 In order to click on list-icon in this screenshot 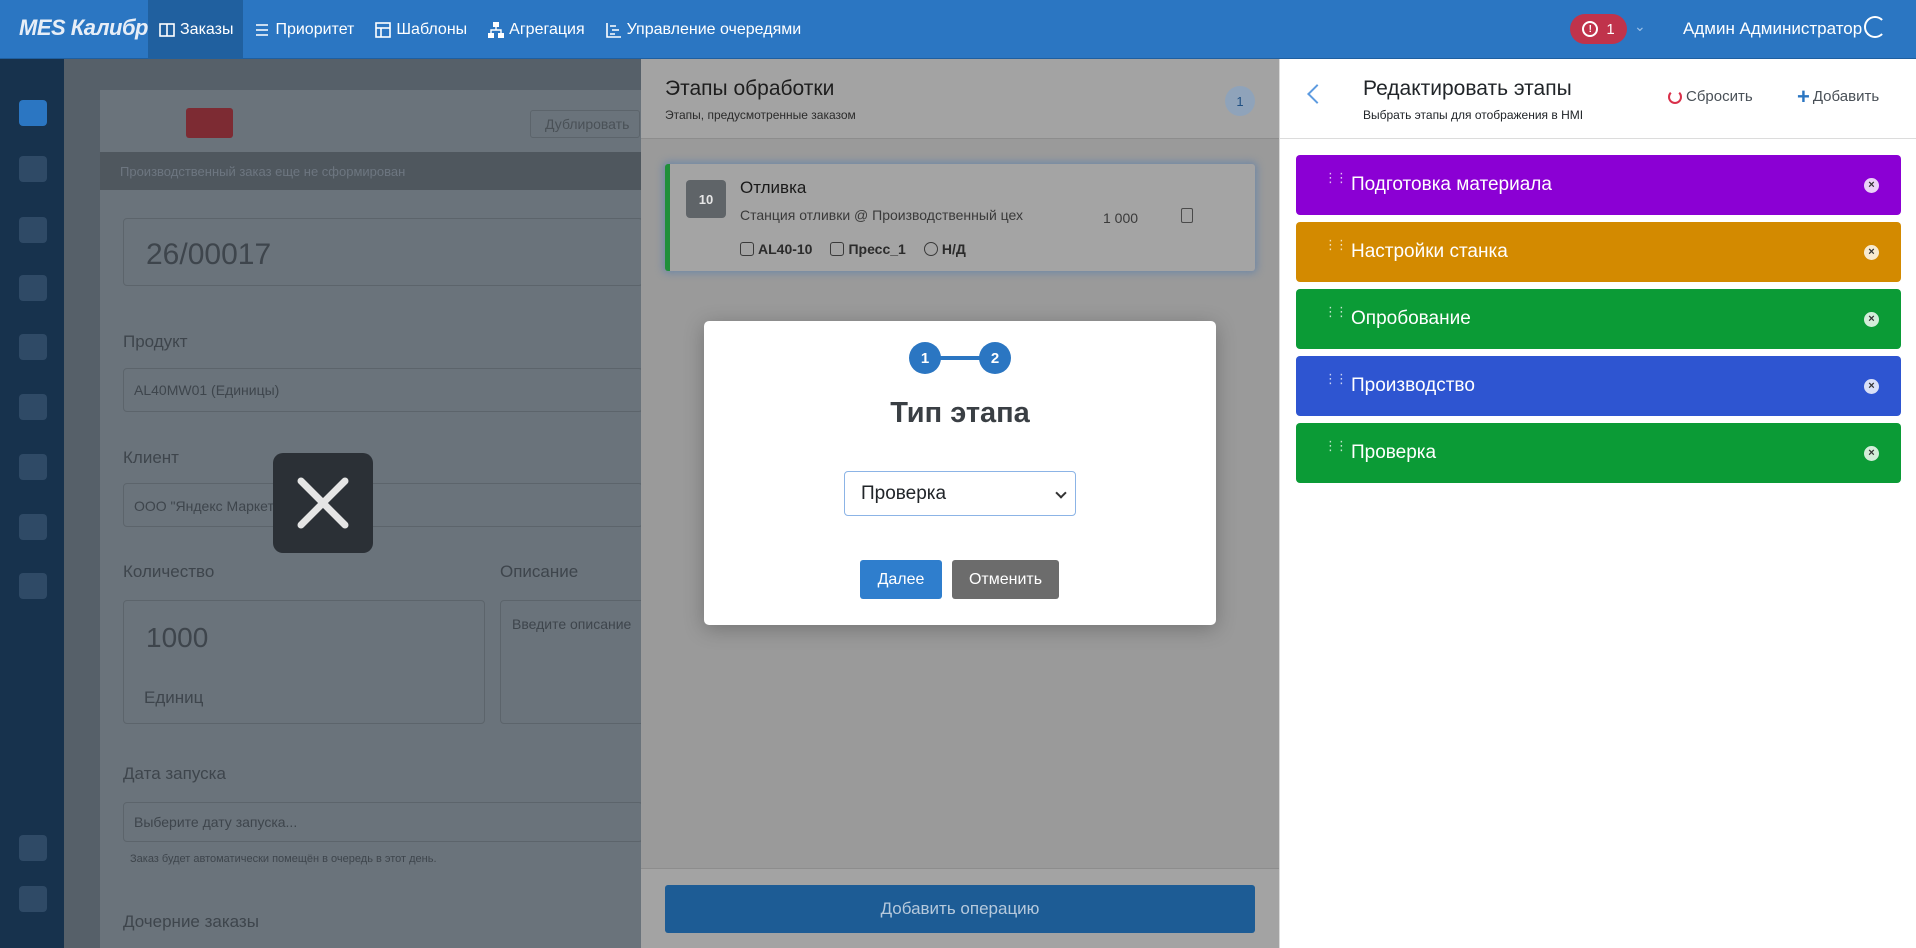, I will do `click(33, 467)`.